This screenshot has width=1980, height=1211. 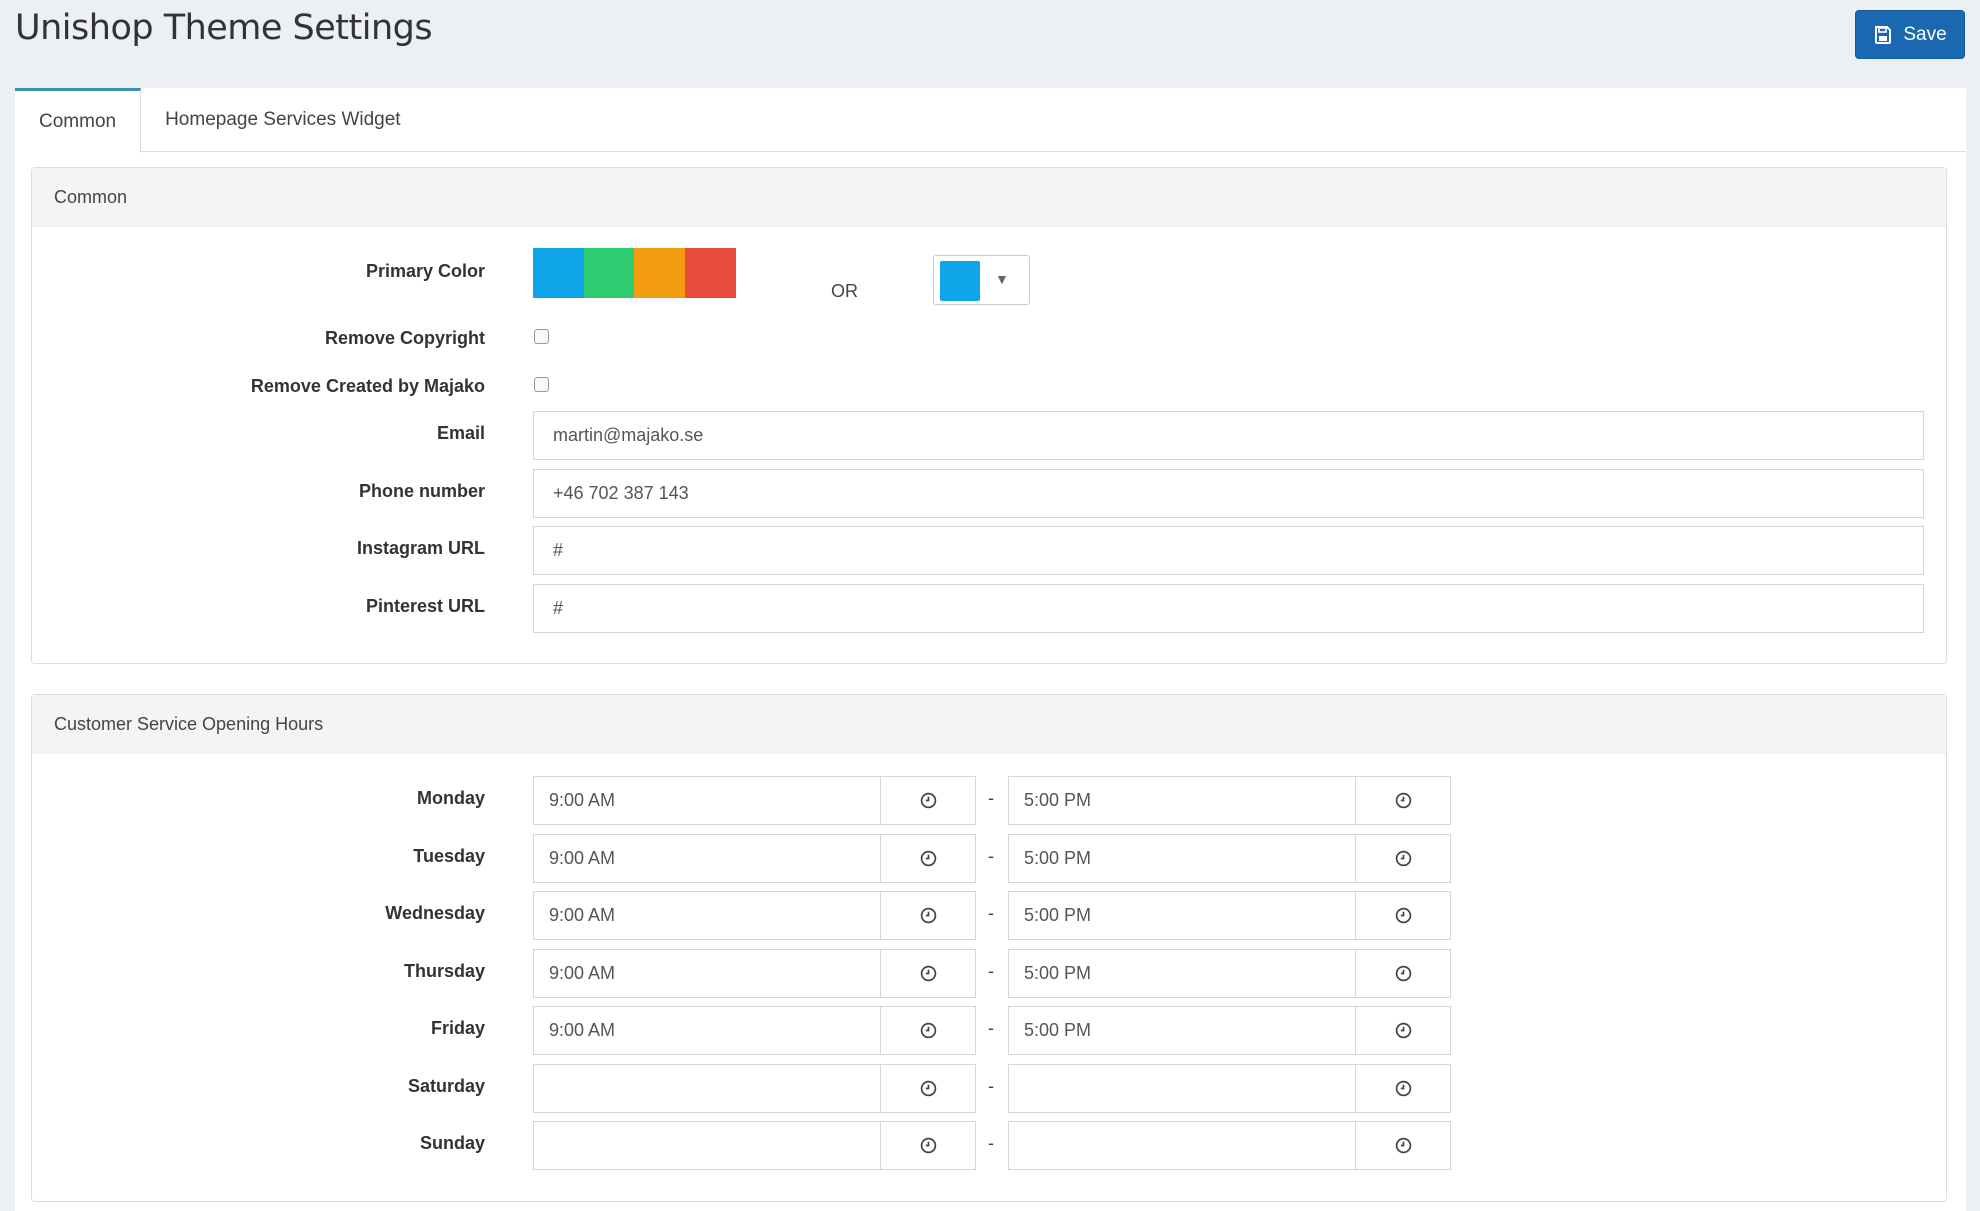 I want to click on day-label: Wednesday, so click(x=435, y=913).